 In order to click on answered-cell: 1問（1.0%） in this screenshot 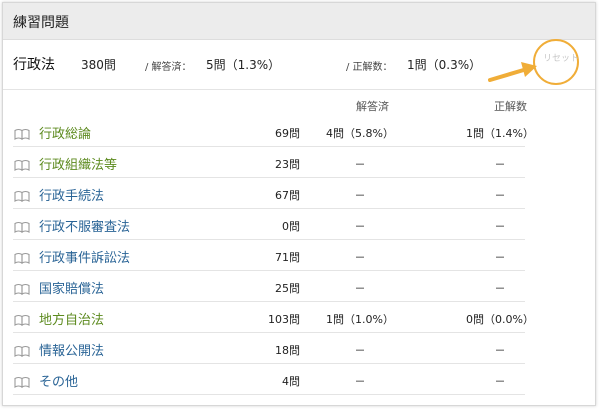, I will do `click(360, 319)`.